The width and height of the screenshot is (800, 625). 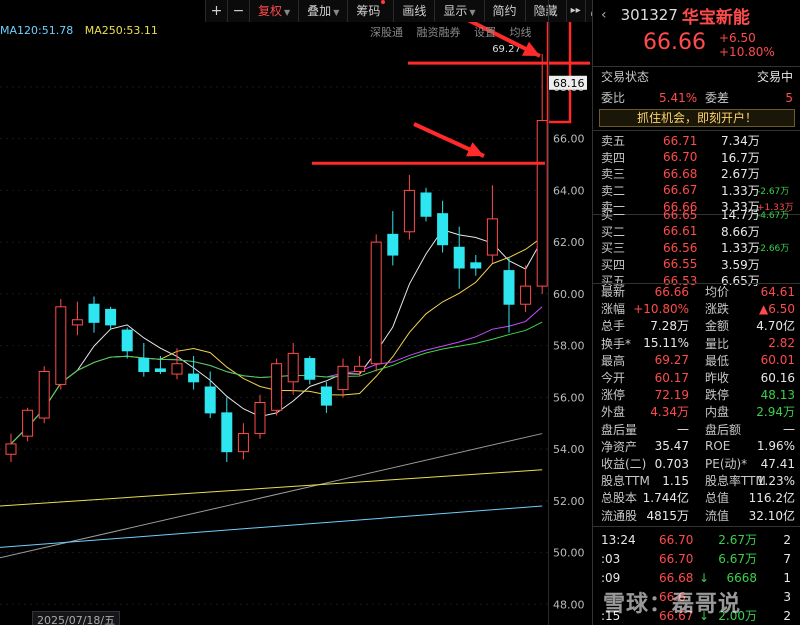 I want to click on stat-row: 最新 66.66 均价 64.61, so click(x=696, y=291).